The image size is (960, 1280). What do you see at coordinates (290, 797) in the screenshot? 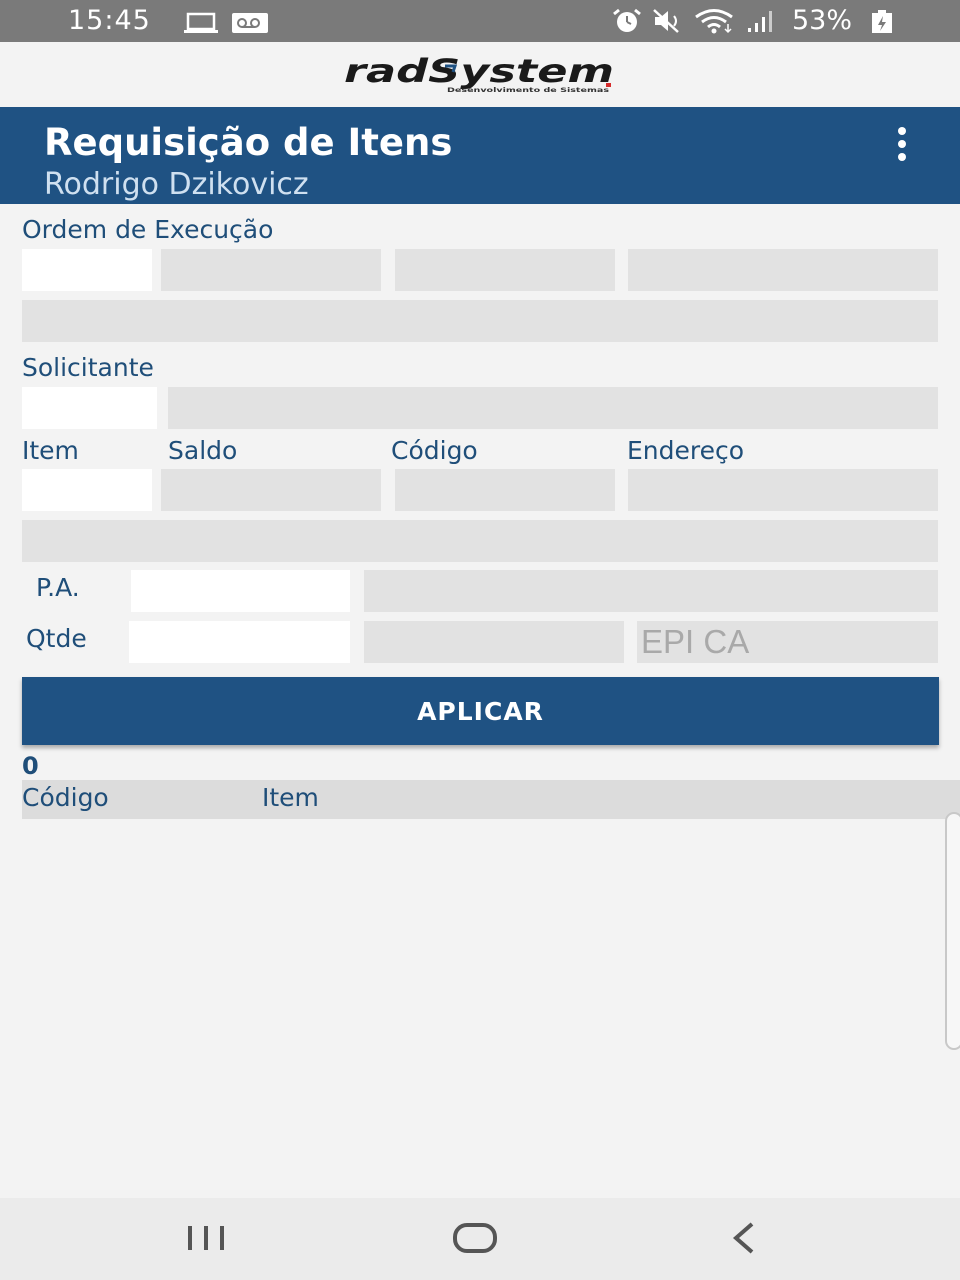
I see `column-header-item: Item` at bounding box center [290, 797].